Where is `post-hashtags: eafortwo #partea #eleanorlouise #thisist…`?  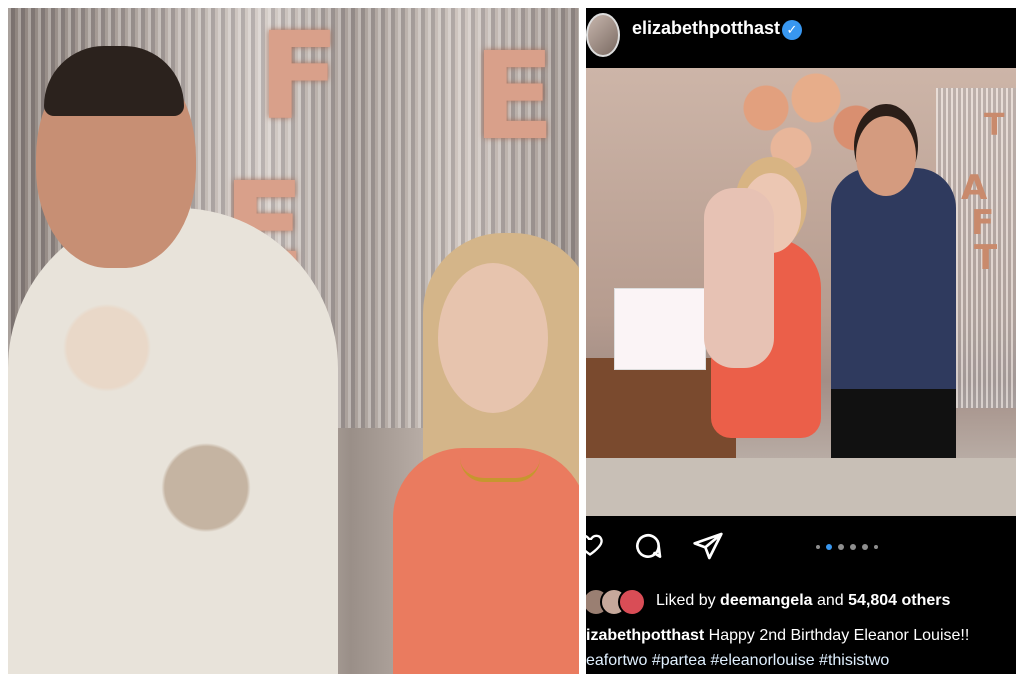 post-hashtags: eafortwo #partea #eleanorlouise #thisist… is located at coordinates (801, 661).